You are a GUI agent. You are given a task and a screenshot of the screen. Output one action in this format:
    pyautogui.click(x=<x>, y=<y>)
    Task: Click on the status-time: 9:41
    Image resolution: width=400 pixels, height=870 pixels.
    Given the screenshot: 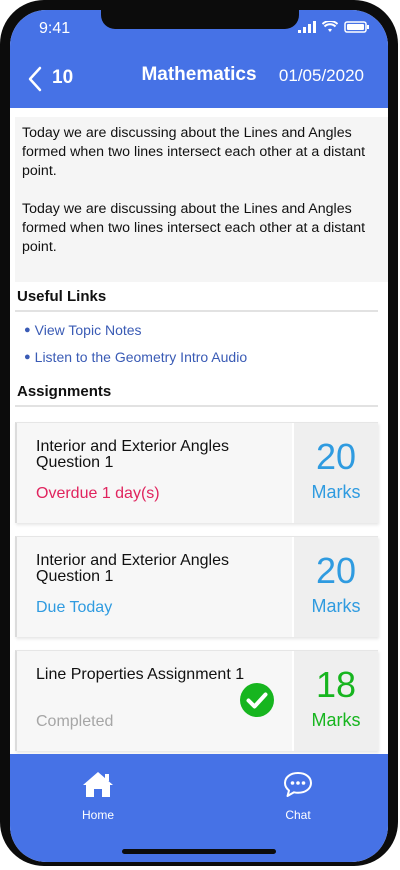 What is the action you would take?
    pyautogui.click(x=55, y=28)
    